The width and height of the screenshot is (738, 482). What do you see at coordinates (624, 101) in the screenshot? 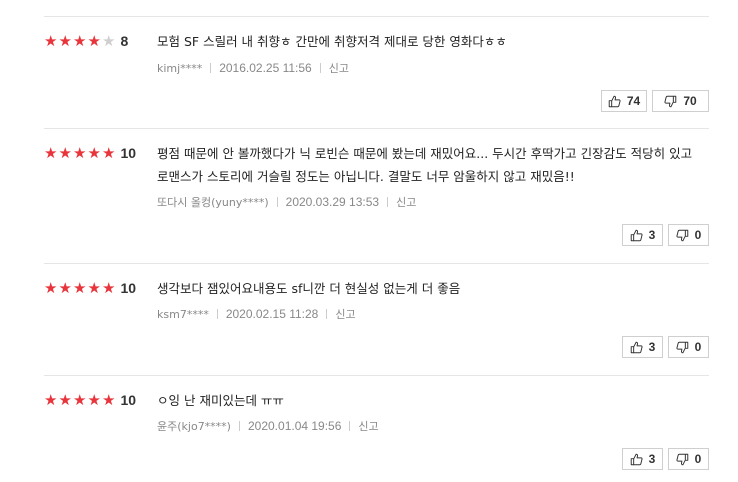
I see `like-button: 74` at bounding box center [624, 101].